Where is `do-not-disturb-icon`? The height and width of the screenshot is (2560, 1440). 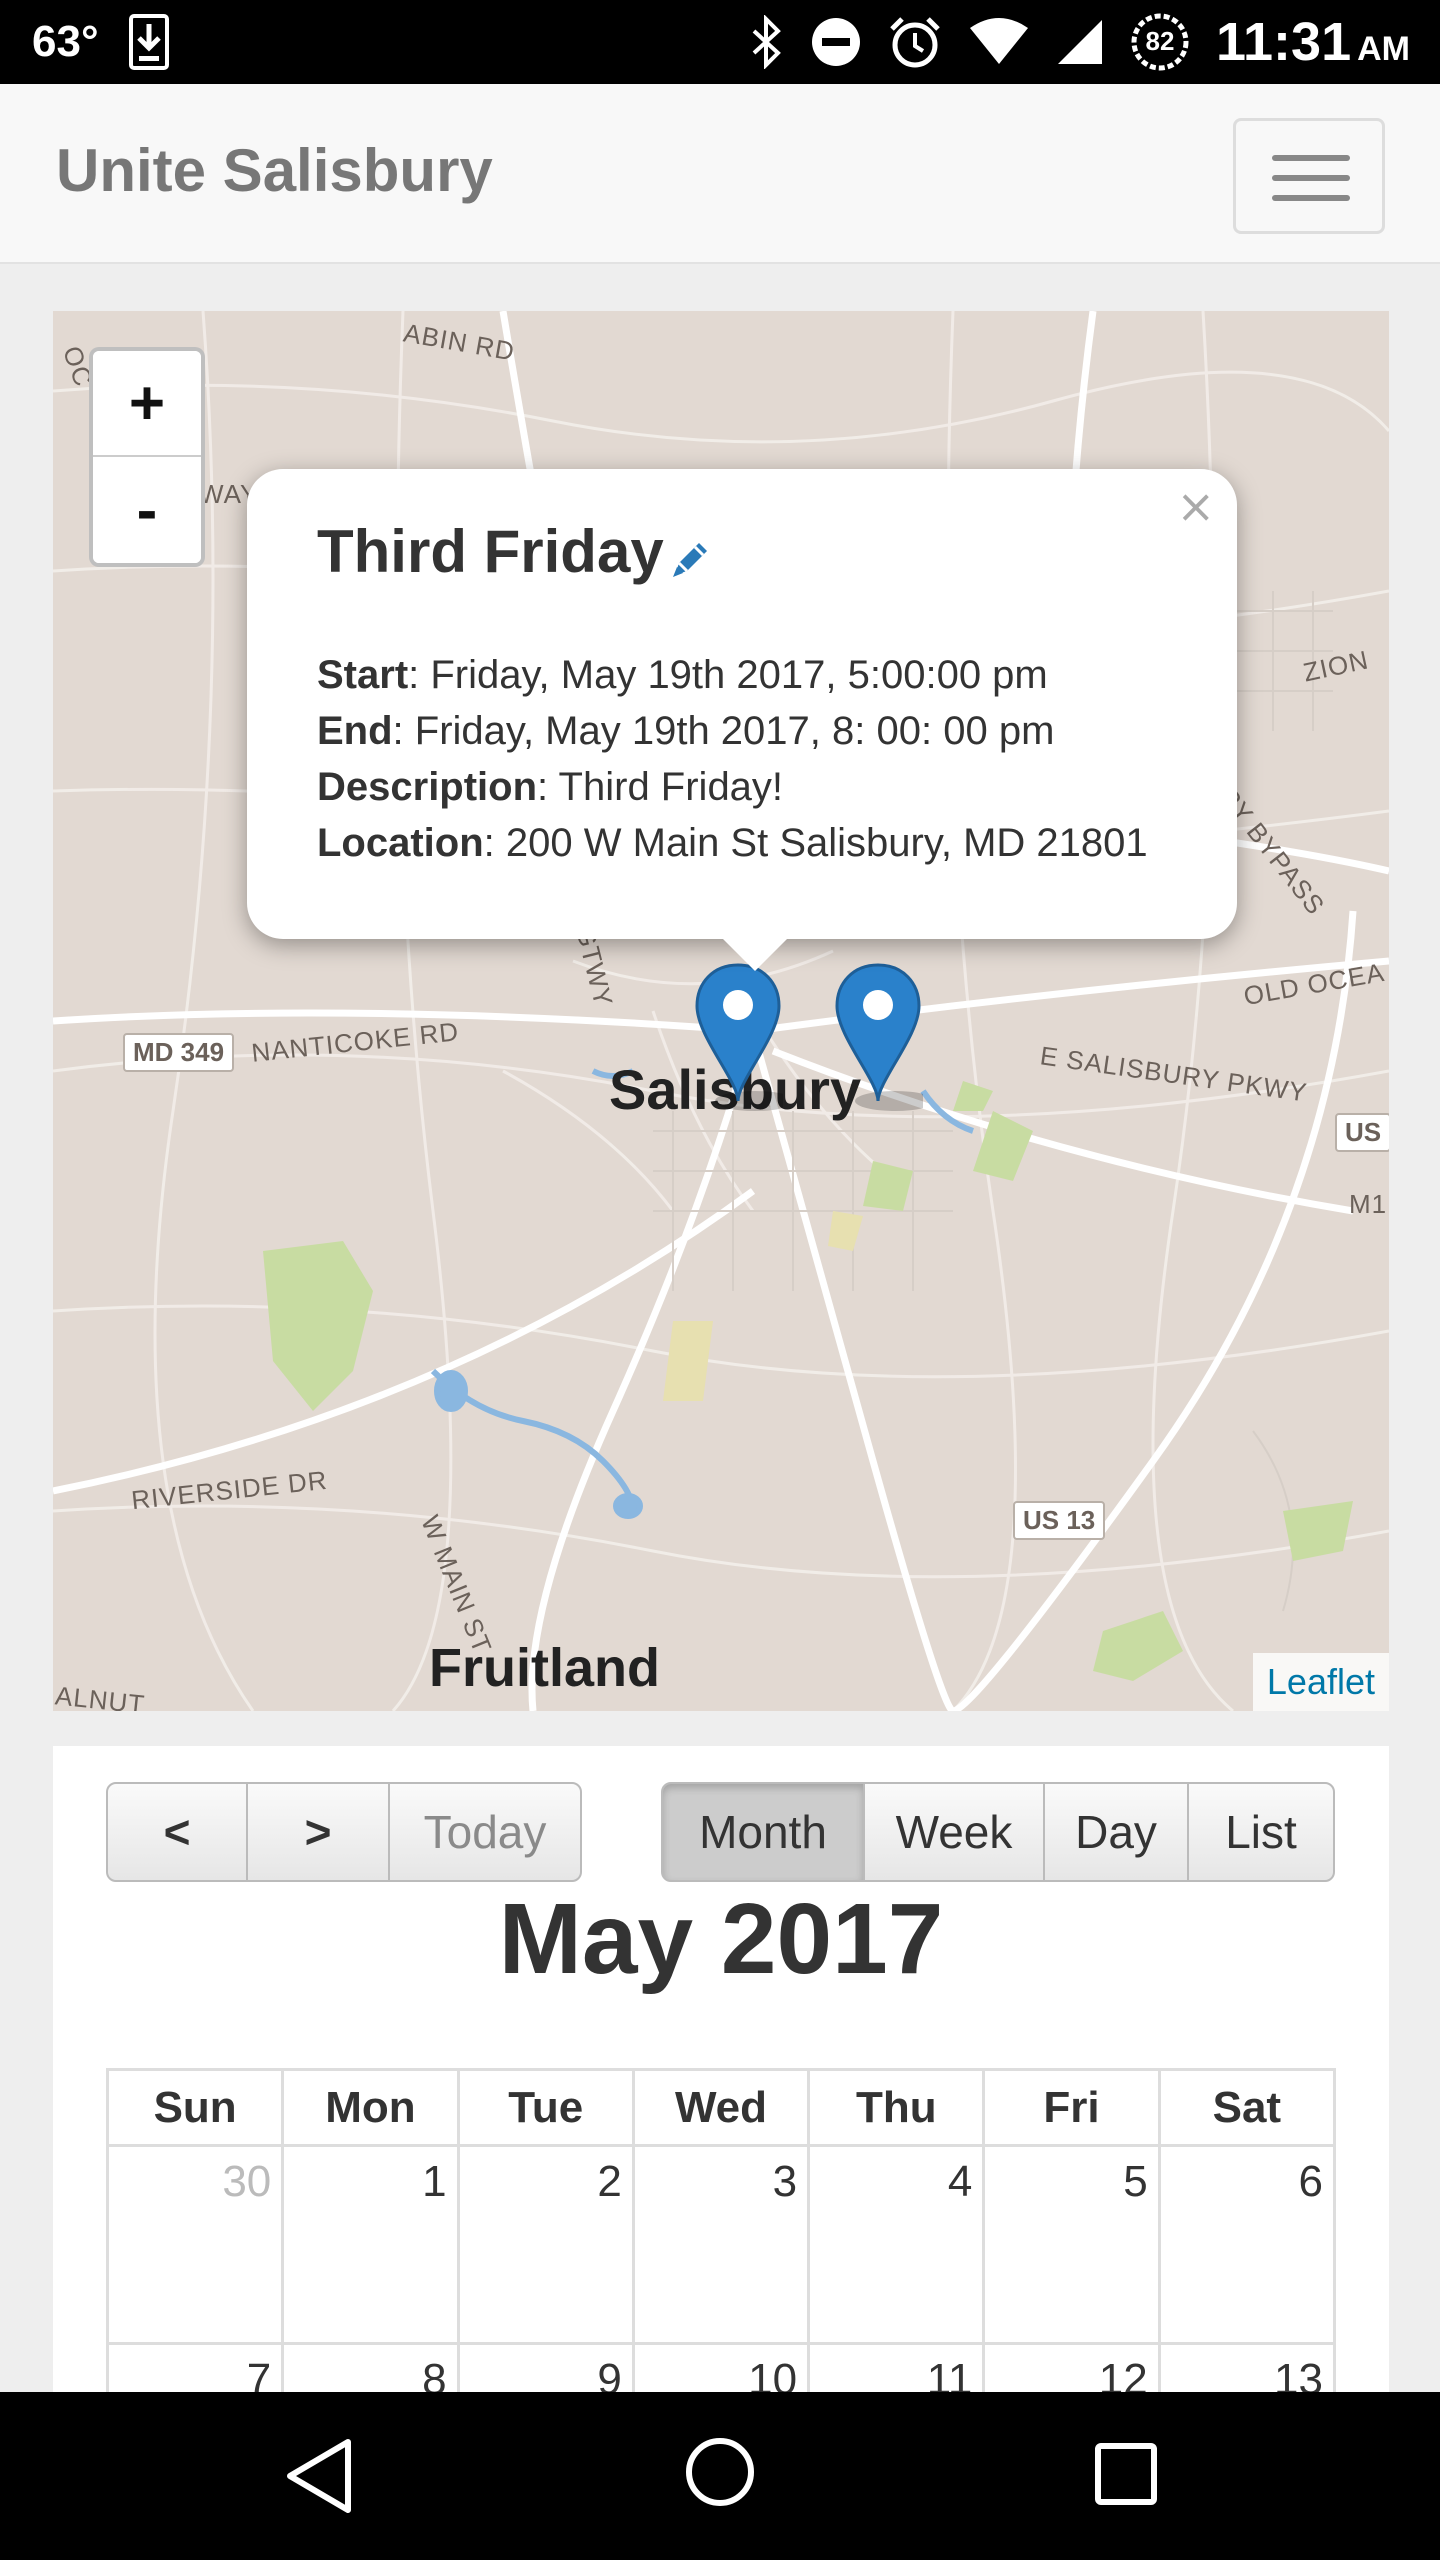
do-not-disturb-icon is located at coordinates (835, 42).